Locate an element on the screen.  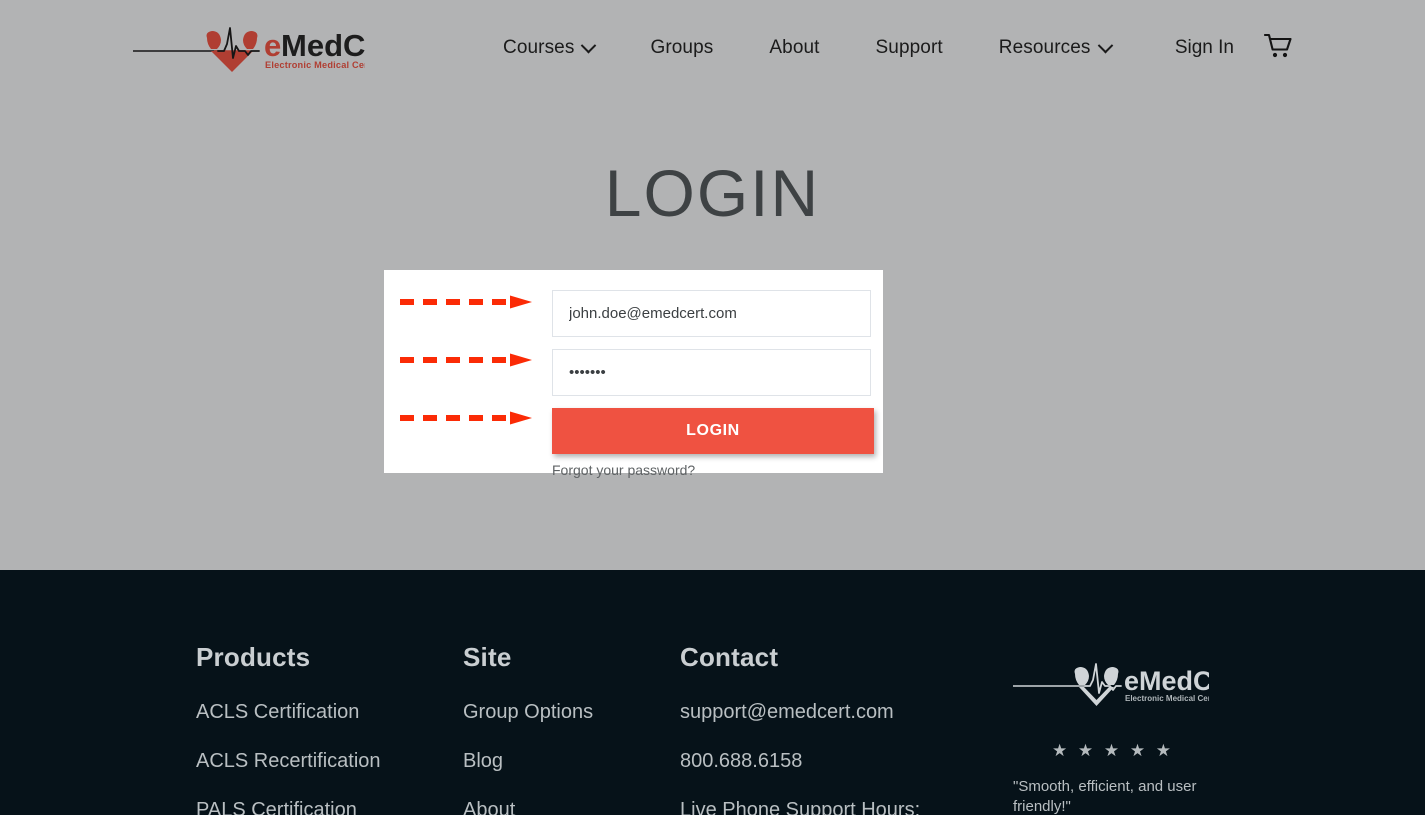
arrow-to-email-field is located at coordinates (466, 302).